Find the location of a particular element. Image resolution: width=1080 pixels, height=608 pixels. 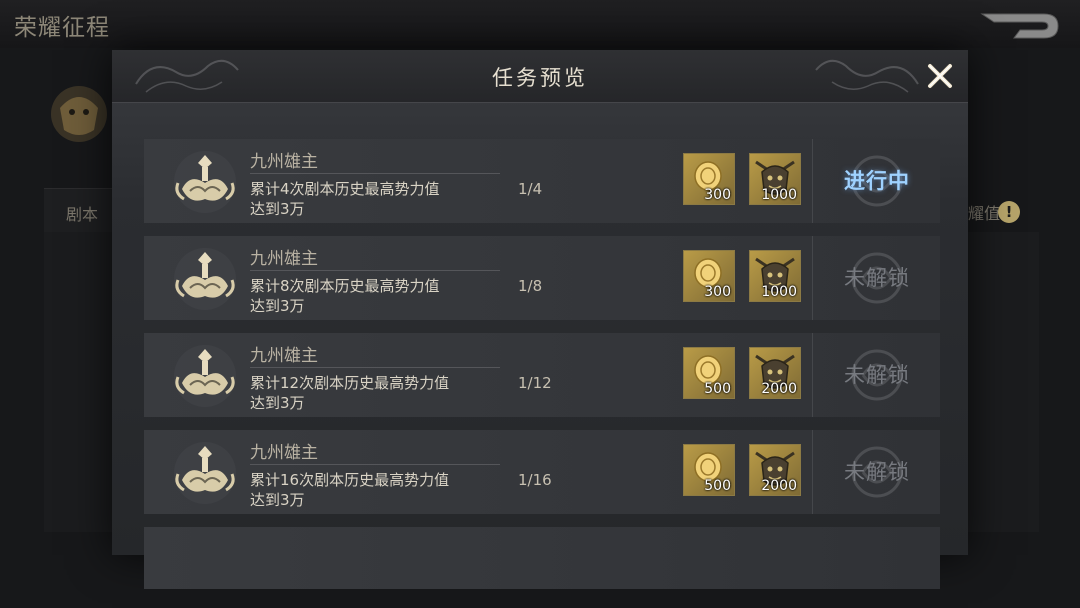

task-status: 进行中 is located at coordinates (876, 181).